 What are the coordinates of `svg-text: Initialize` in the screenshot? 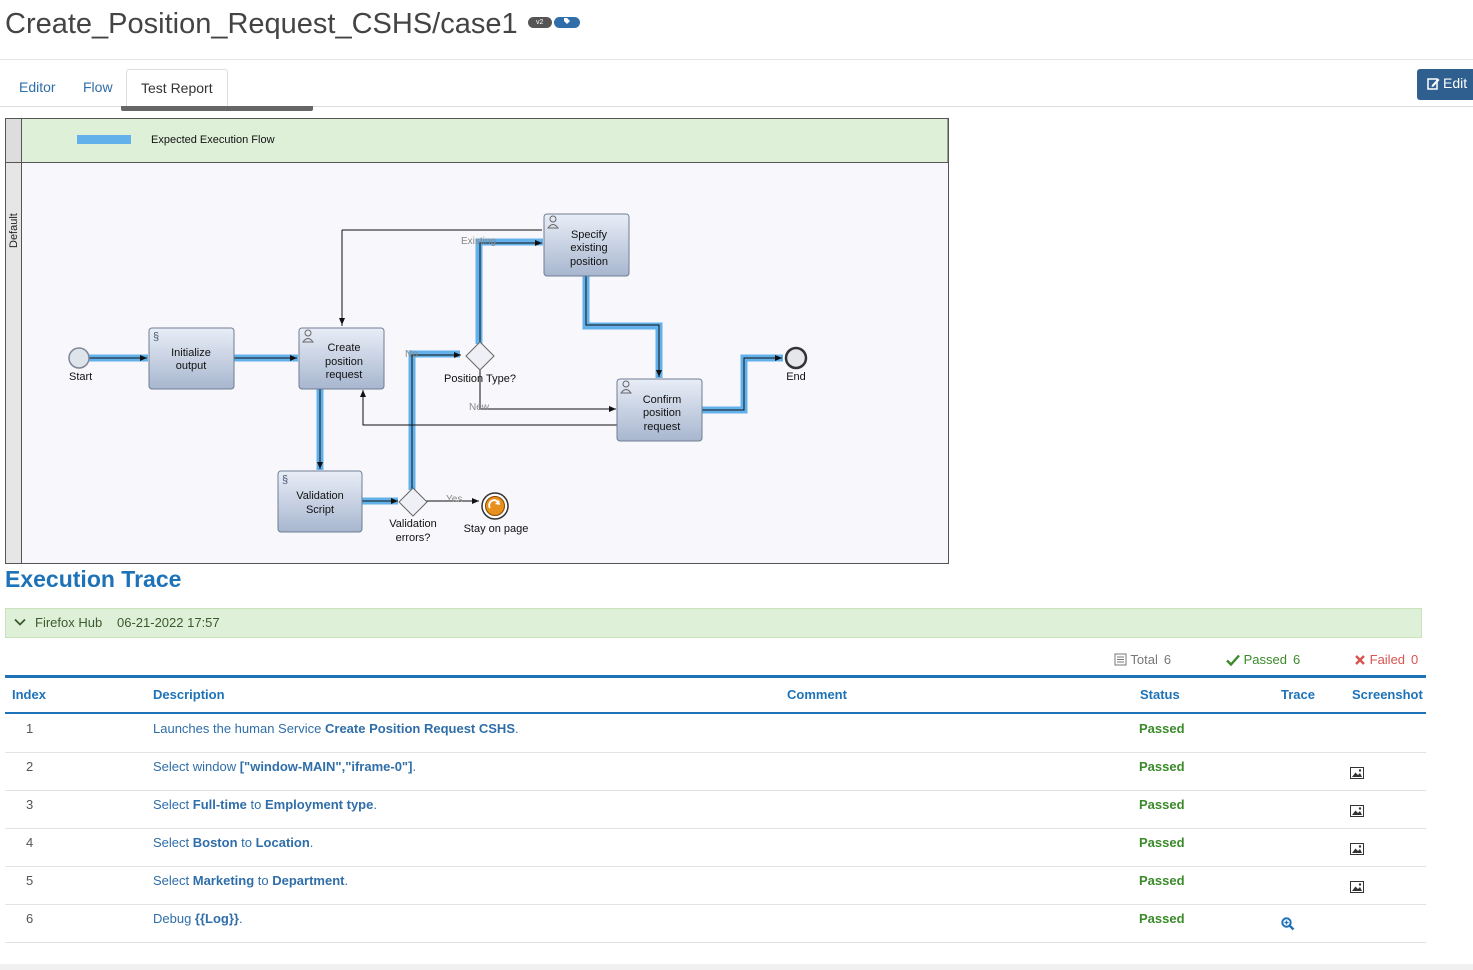 It's located at (191, 353).